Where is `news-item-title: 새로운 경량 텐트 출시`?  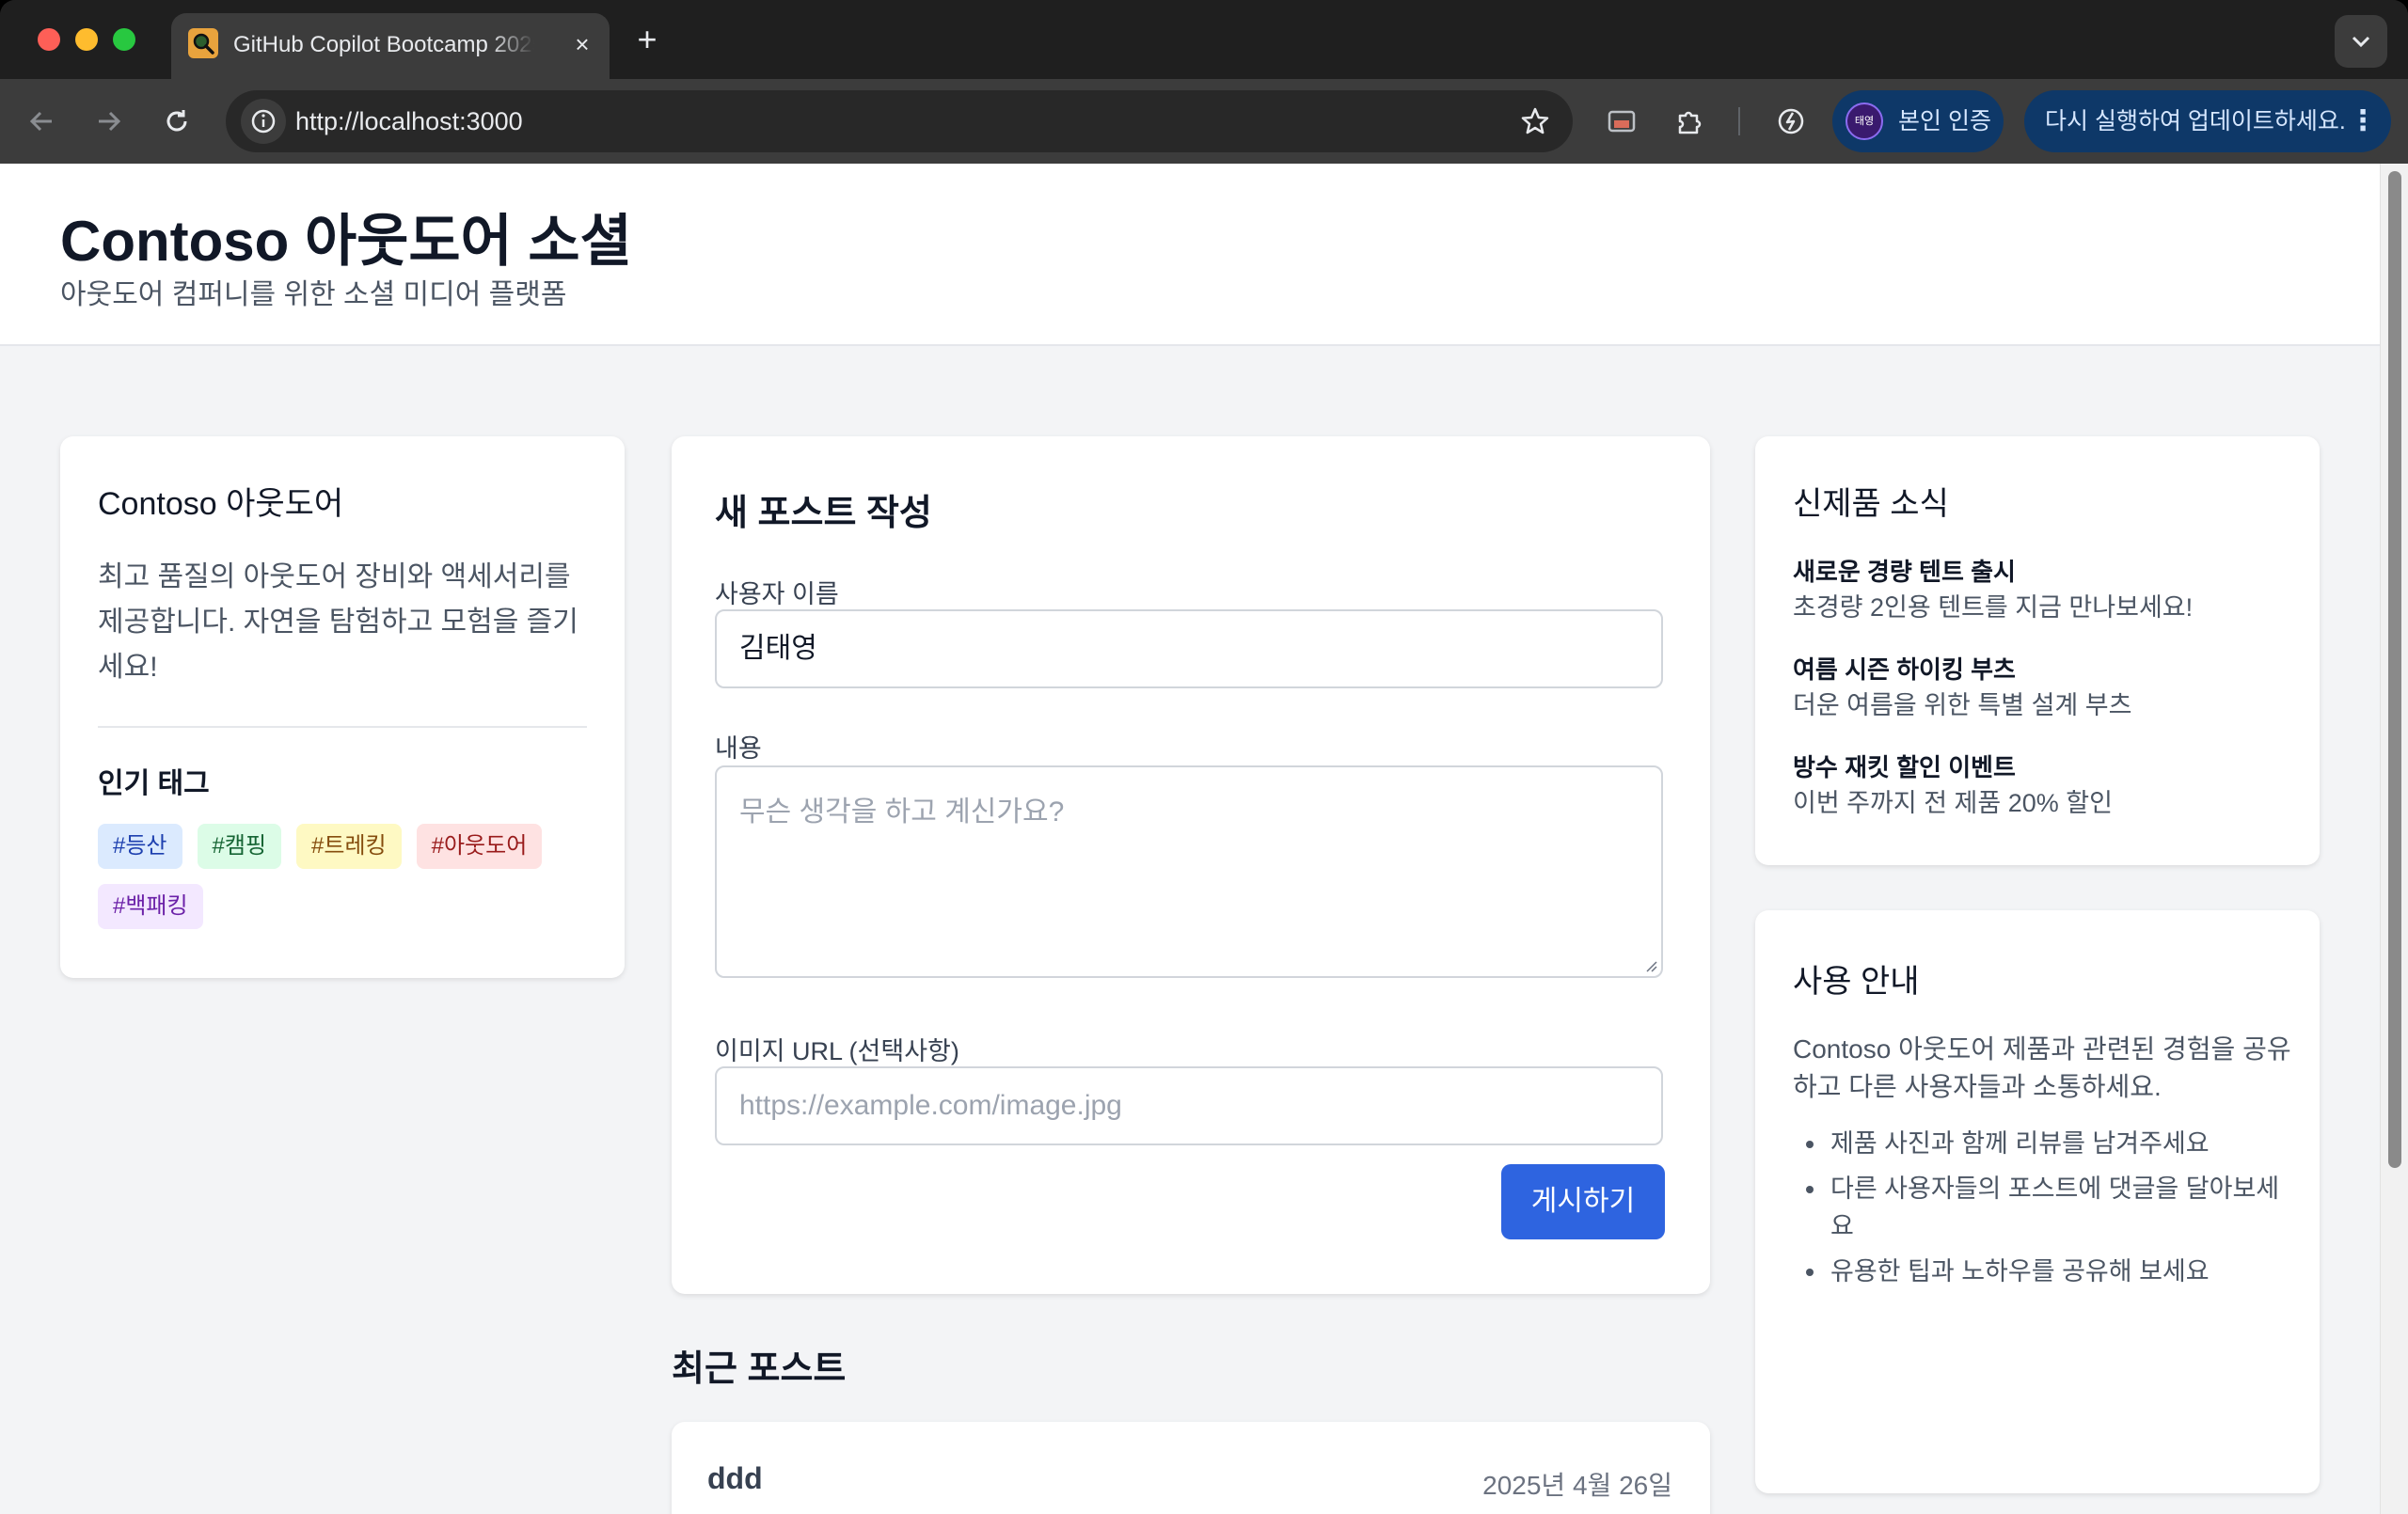 news-item-title: 새로운 경량 텐트 출시 is located at coordinates (1905, 572).